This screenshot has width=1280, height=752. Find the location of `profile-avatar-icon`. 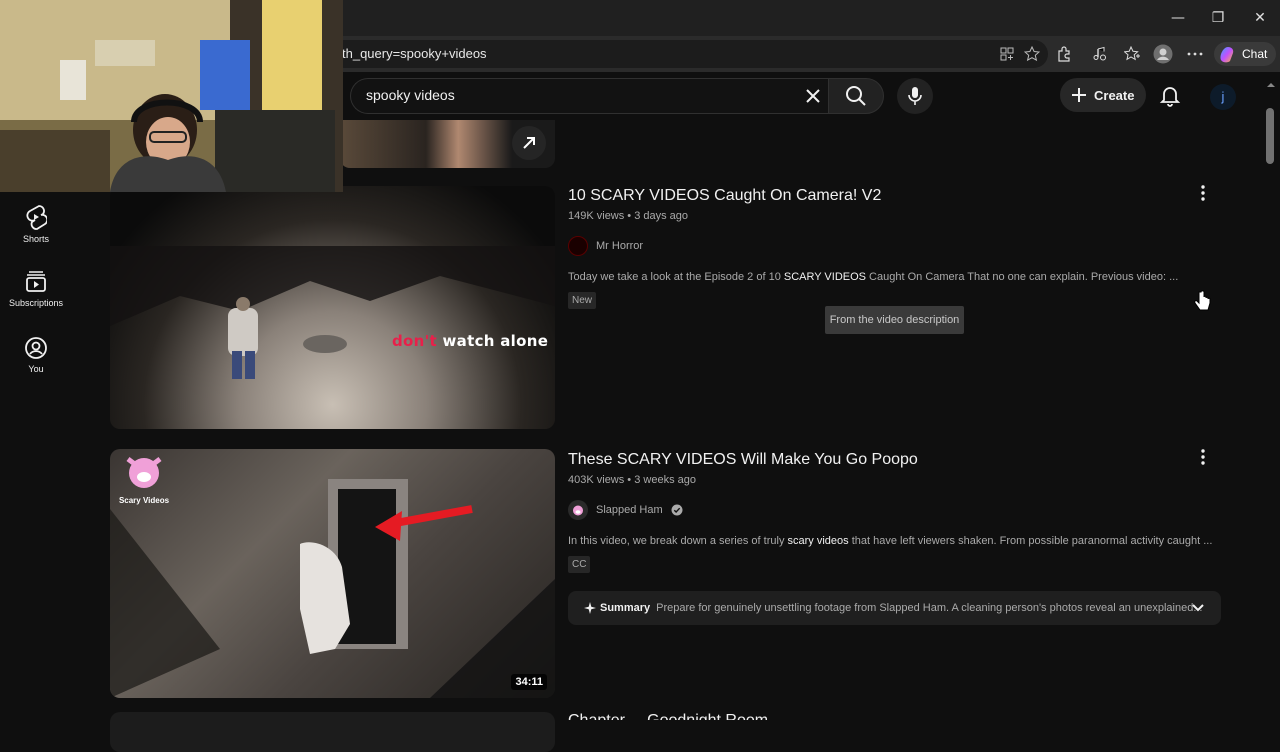

profile-avatar-icon is located at coordinates (1163, 54).